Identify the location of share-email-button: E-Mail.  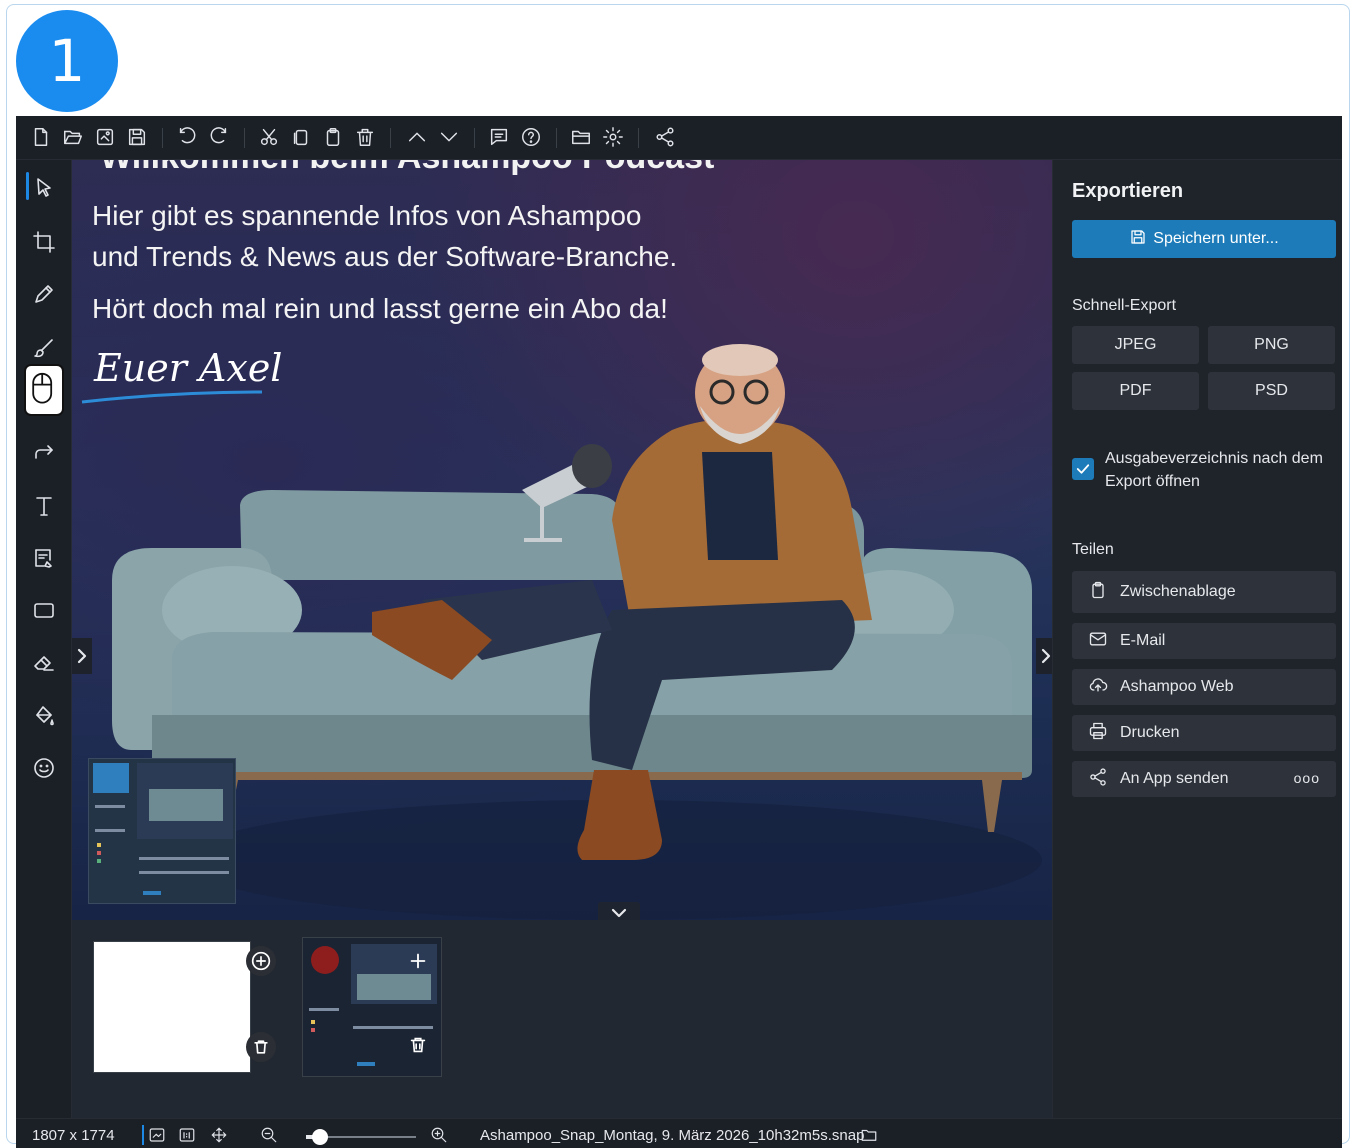
(1204, 641).